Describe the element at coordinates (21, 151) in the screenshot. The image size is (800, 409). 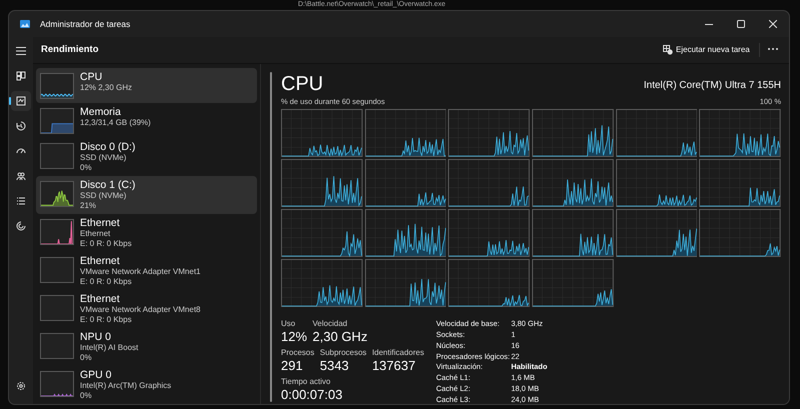
I see `speedometer-icon` at that location.